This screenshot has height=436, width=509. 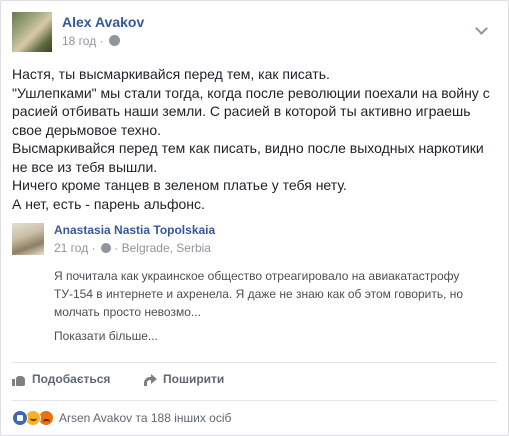 What do you see at coordinates (108, 203) in the screenshot?
I see `post-text-line: А нет, есть - парень альфонс.` at bounding box center [108, 203].